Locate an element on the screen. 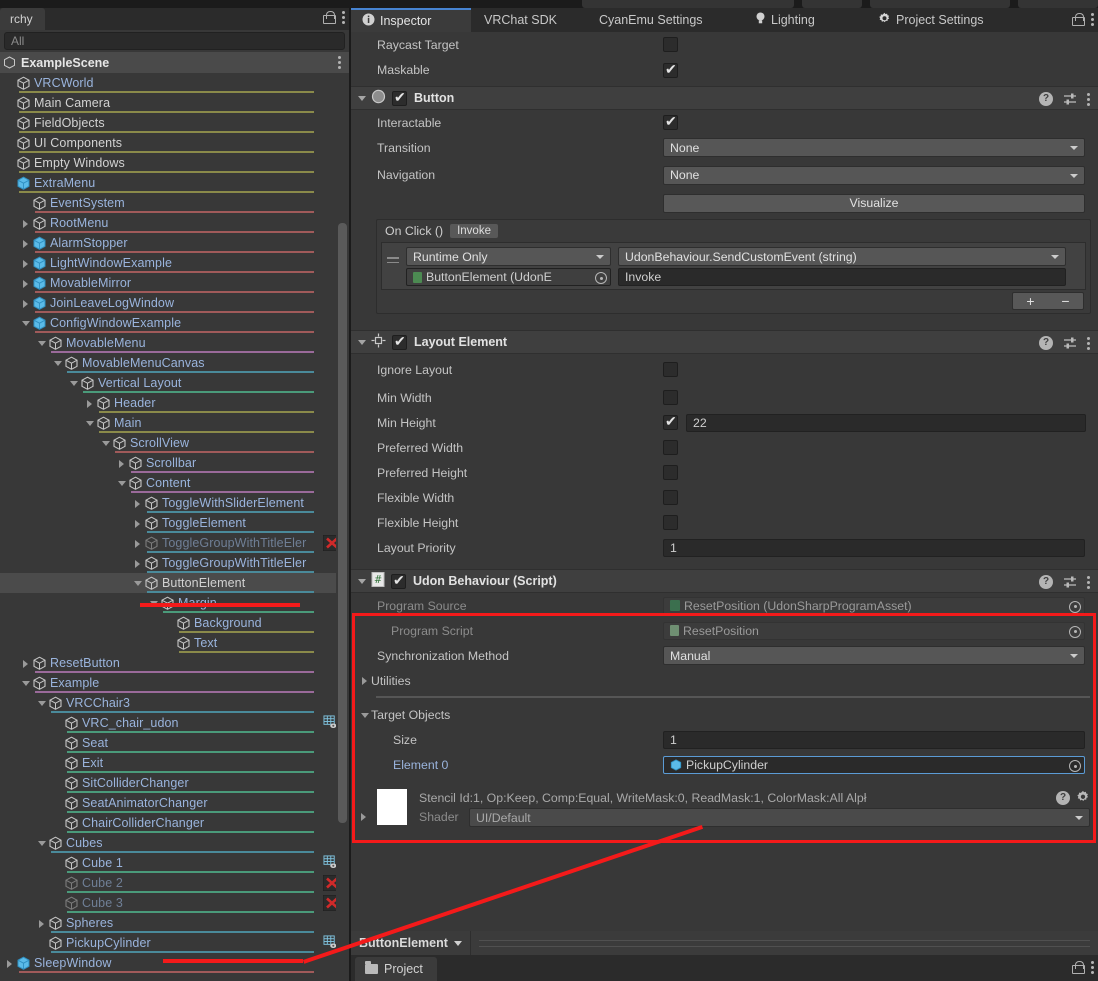  transition-dropdown: None is located at coordinates (874, 147).